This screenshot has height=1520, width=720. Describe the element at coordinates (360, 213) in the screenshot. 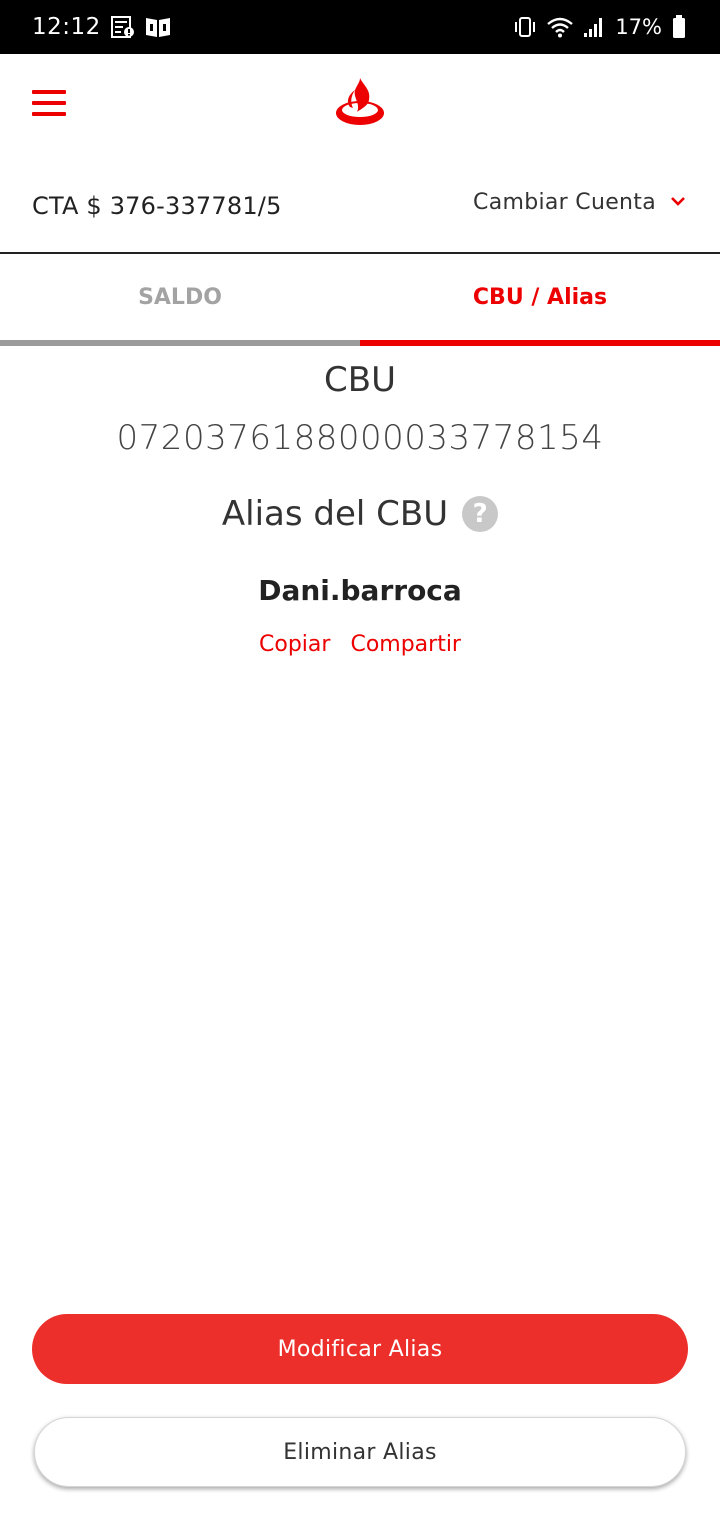

I see `account-row: CTA $ 376-337781/5 Cambiar Cuenta` at that location.